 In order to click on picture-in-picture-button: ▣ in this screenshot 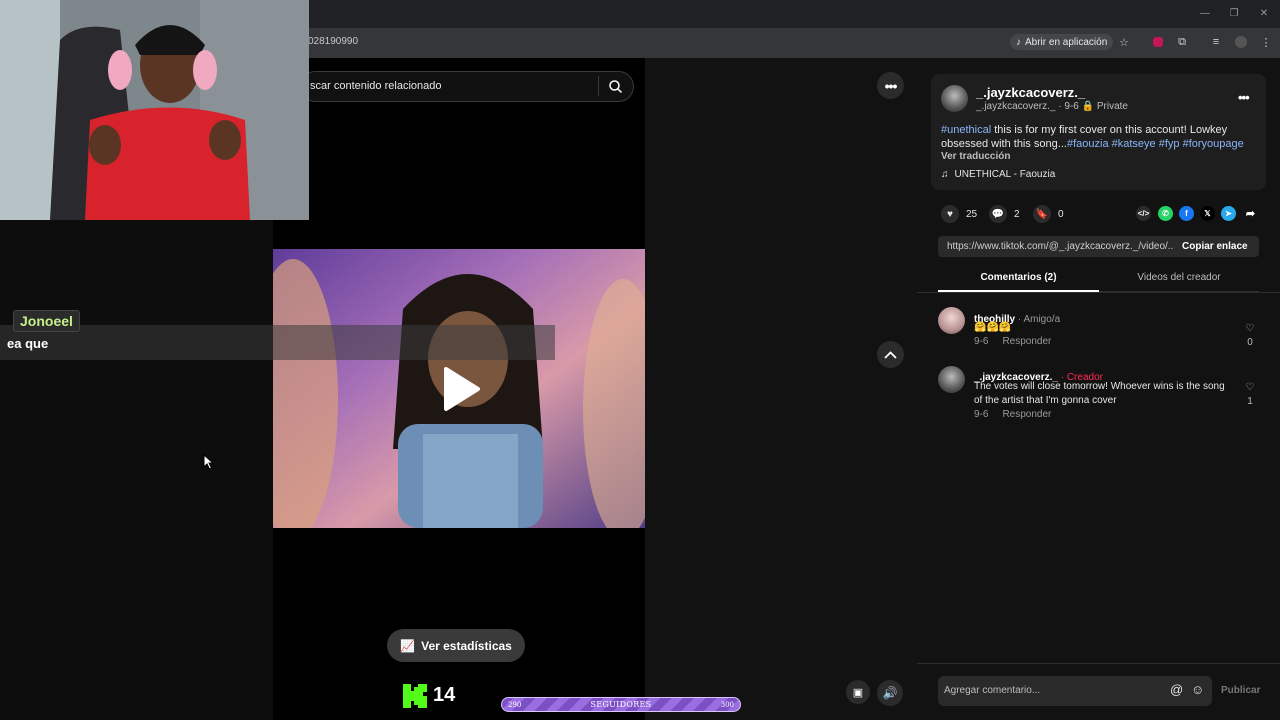, I will do `click(858, 692)`.